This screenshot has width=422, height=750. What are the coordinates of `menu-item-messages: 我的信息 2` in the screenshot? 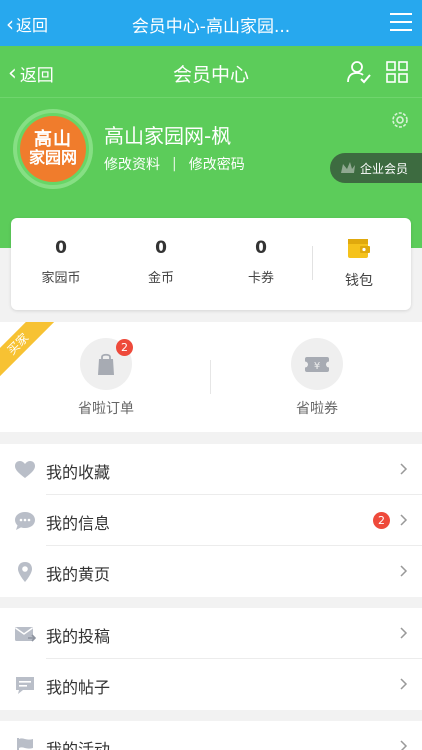 It's located at (211, 520).